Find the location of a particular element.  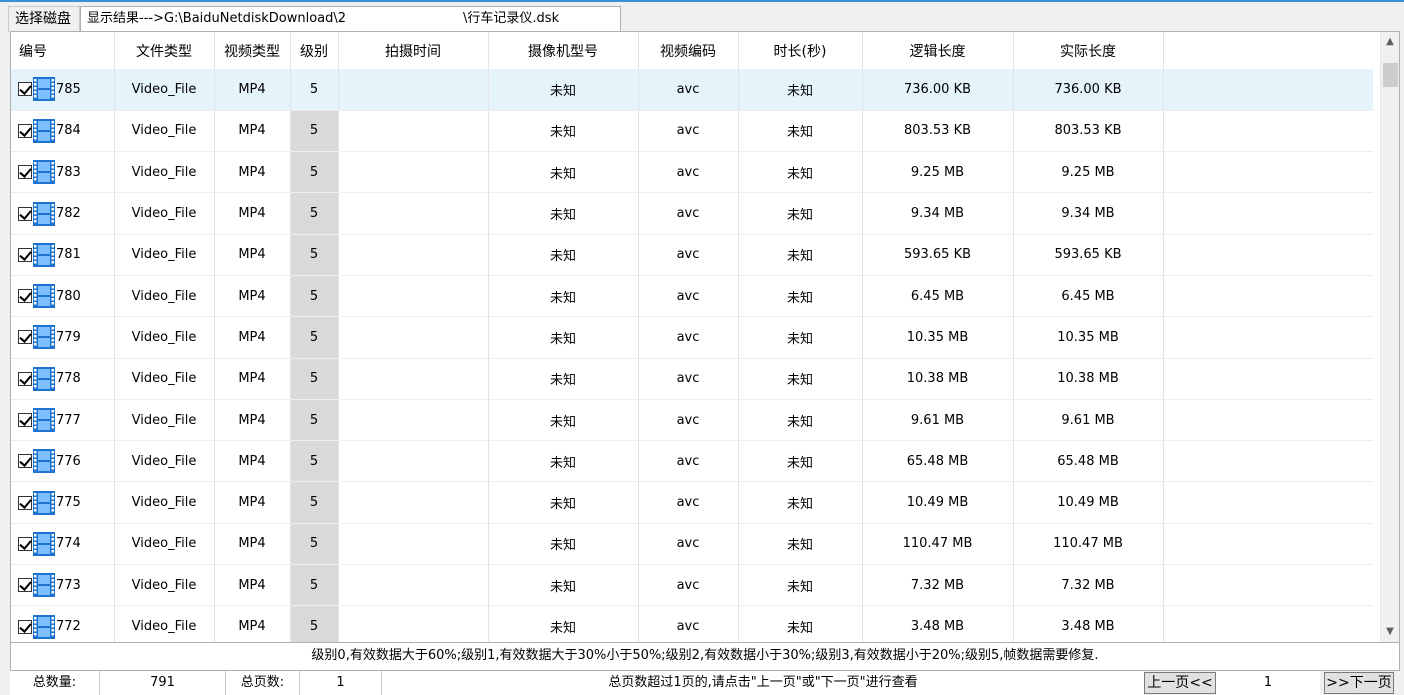

prev-page-button: 上一页<< is located at coordinates (1180, 683).